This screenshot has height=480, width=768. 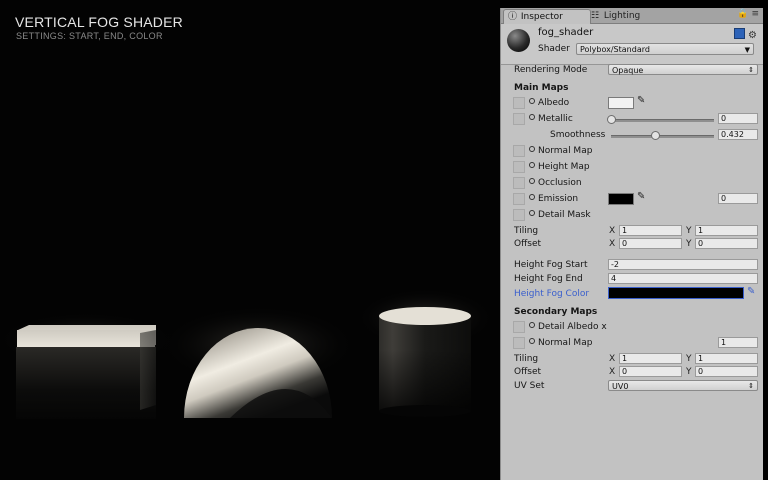 I want to click on height-fog-end-field: 4, so click(x=683, y=278).